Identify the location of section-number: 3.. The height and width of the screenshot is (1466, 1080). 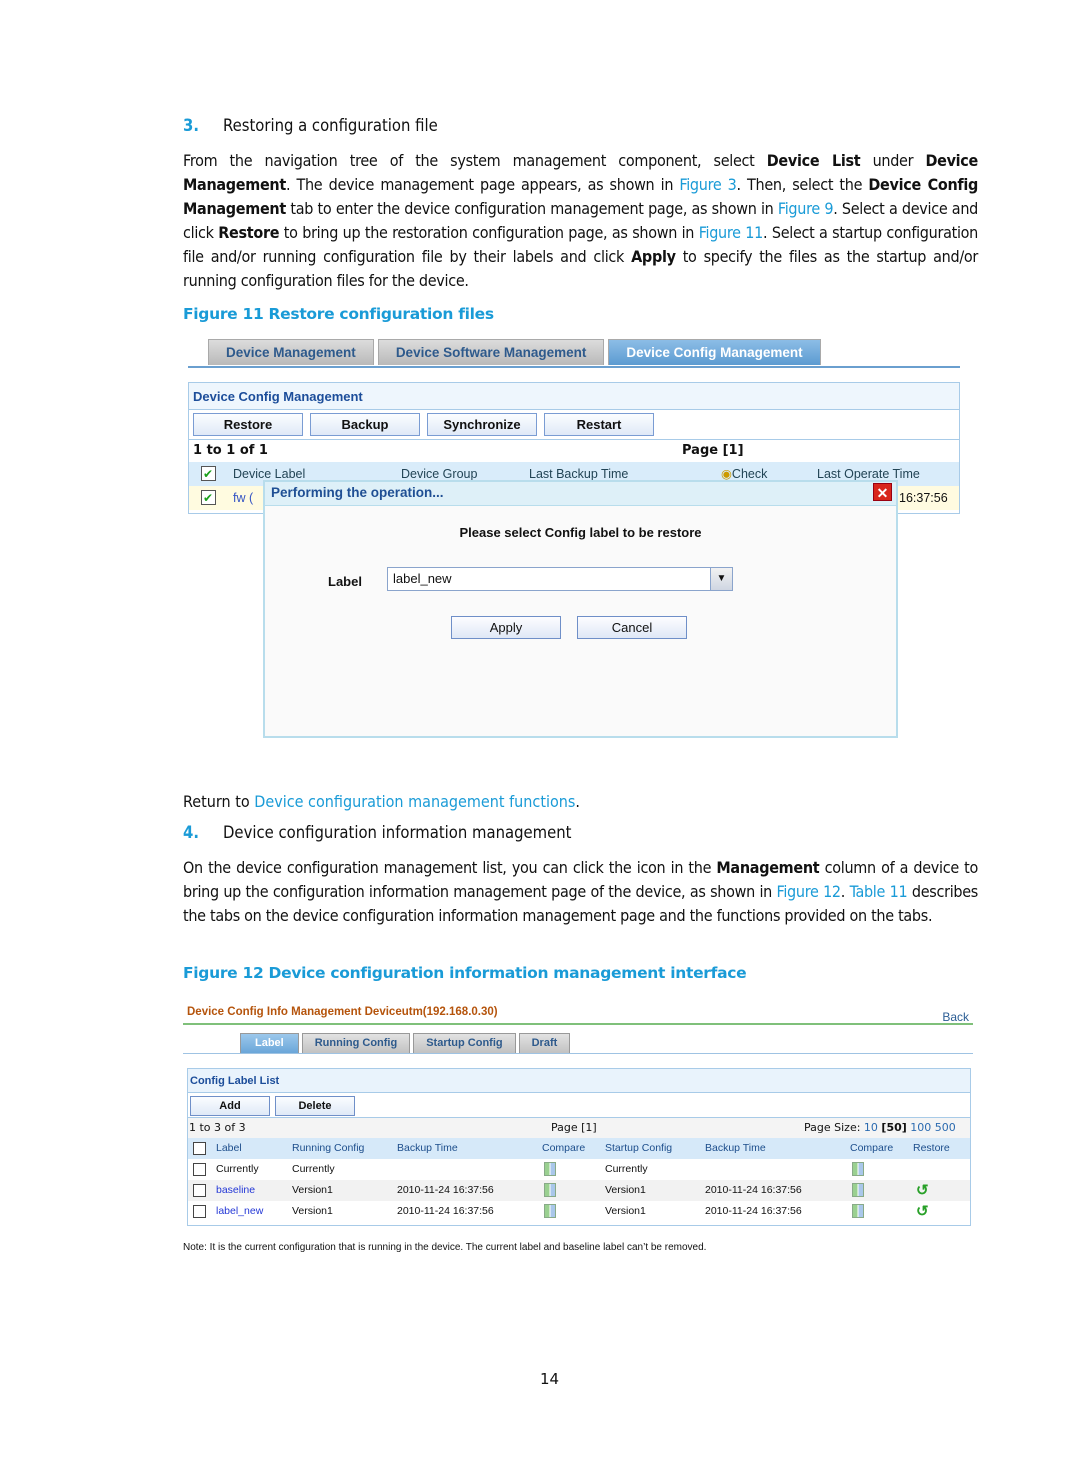
(191, 125).